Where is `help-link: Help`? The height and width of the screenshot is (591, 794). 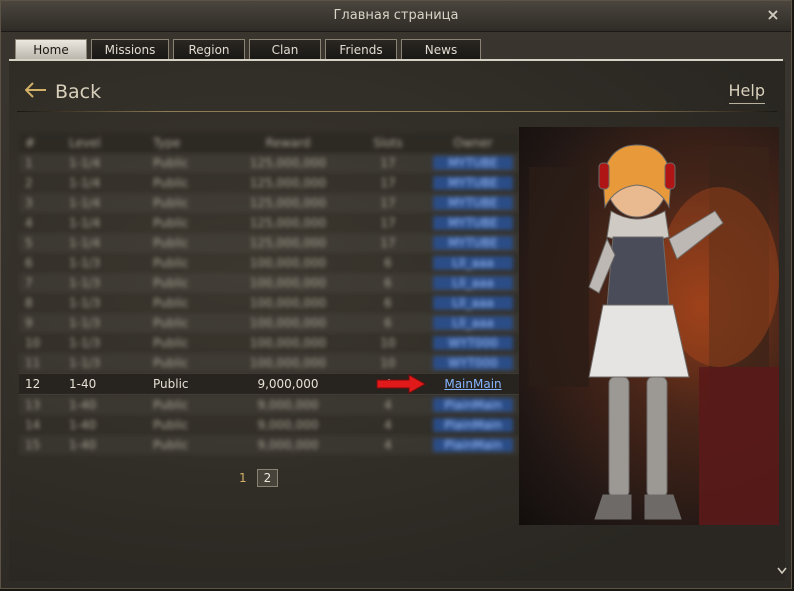
help-link: Help is located at coordinates (746, 92).